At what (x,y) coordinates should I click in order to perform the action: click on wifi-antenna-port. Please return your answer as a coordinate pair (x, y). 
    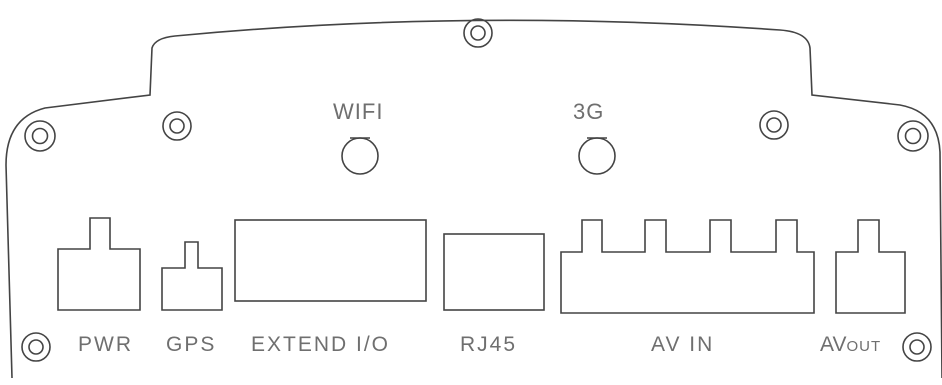
    Looking at the image, I should click on (360, 156).